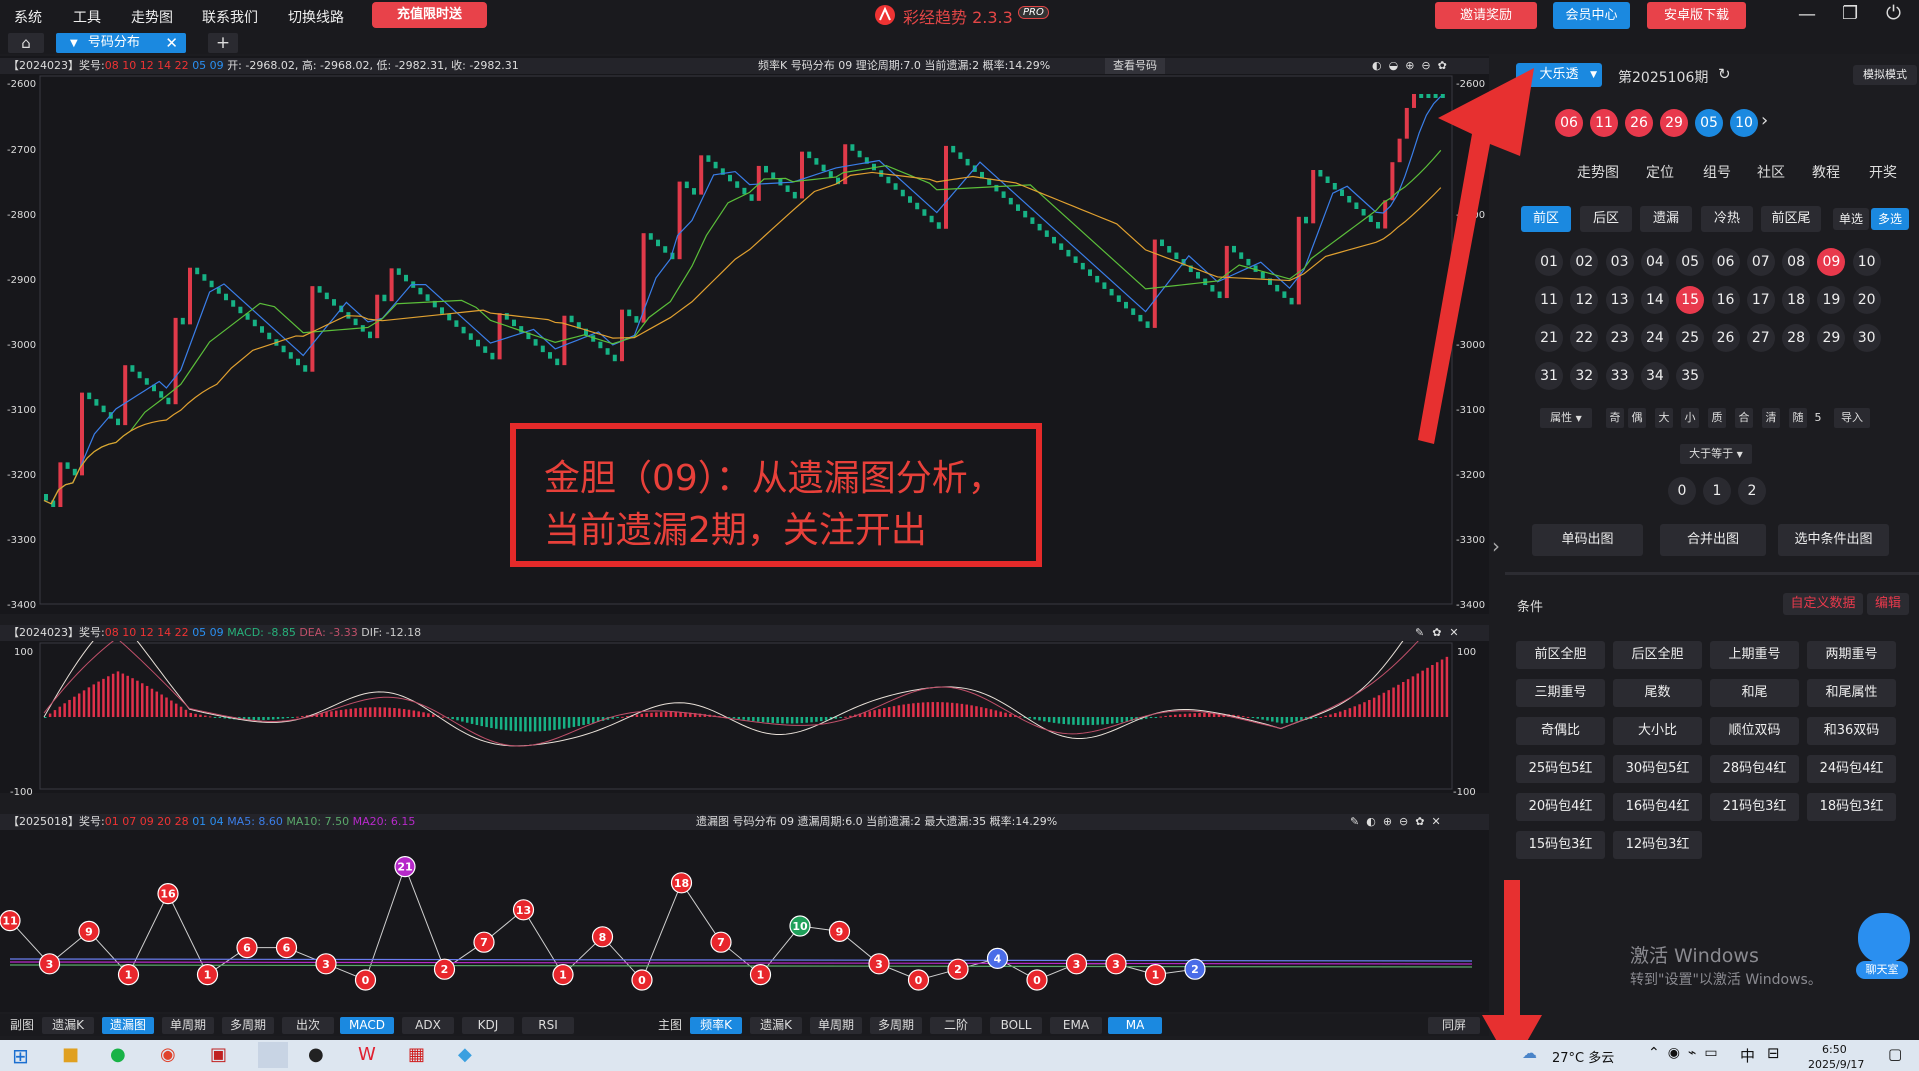 Image resolution: width=1919 pixels, height=1071 pixels. I want to click on condition-button: 28码包4红, so click(1754, 769).